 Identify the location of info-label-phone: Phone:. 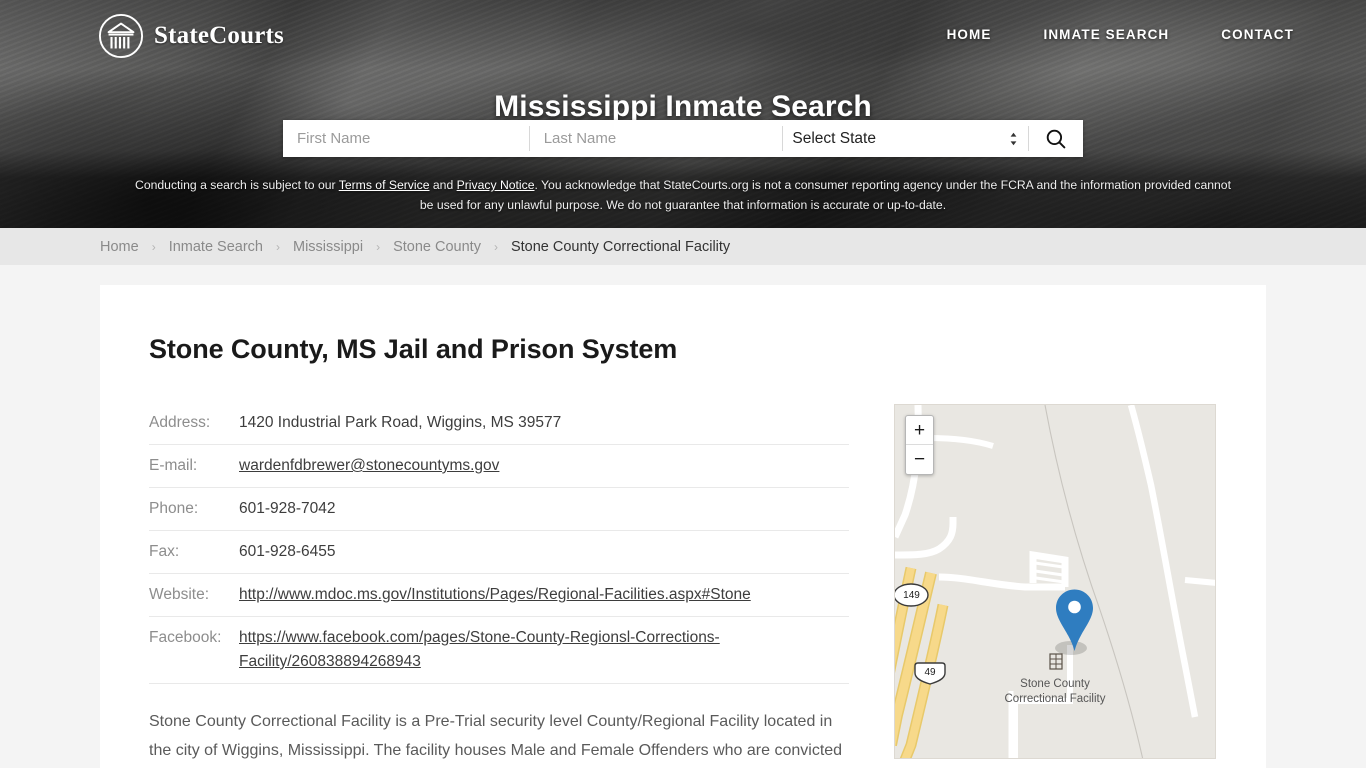
(194, 509).